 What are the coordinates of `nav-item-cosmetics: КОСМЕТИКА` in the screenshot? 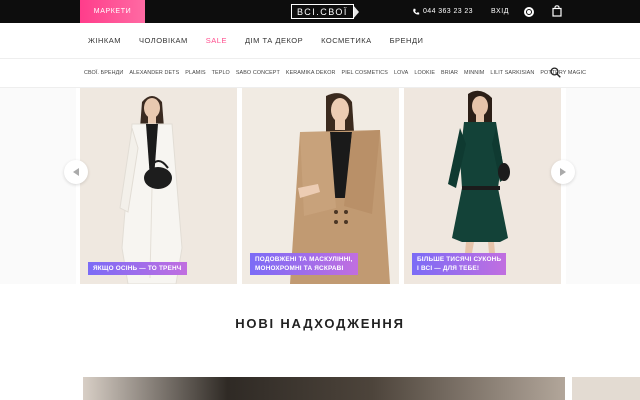 It's located at (346, 40).